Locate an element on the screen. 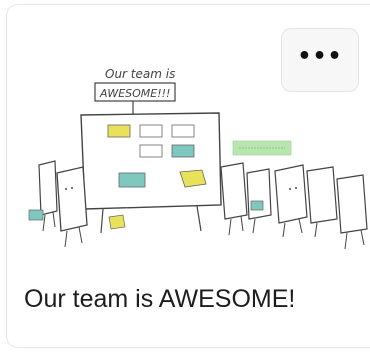  floating-note is located at coordinates (262, 148).